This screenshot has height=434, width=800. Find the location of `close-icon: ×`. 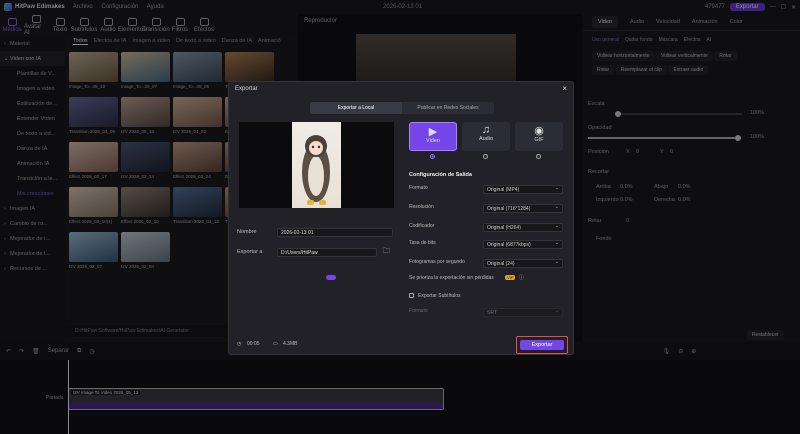

close-icon: × is located at coordinates (564, 88).